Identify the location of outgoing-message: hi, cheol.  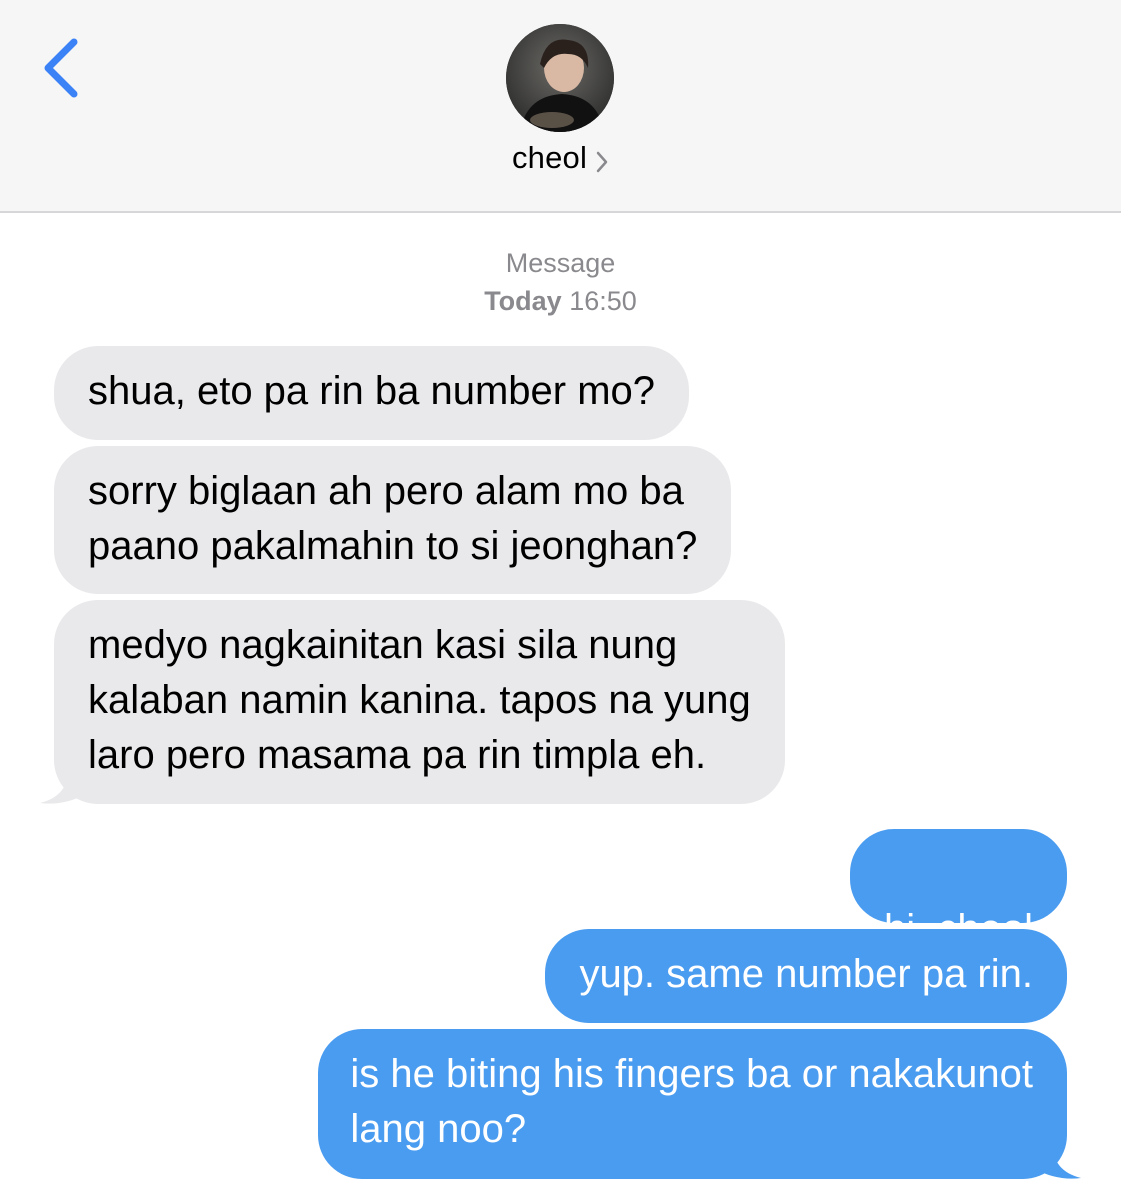
(958, 914).